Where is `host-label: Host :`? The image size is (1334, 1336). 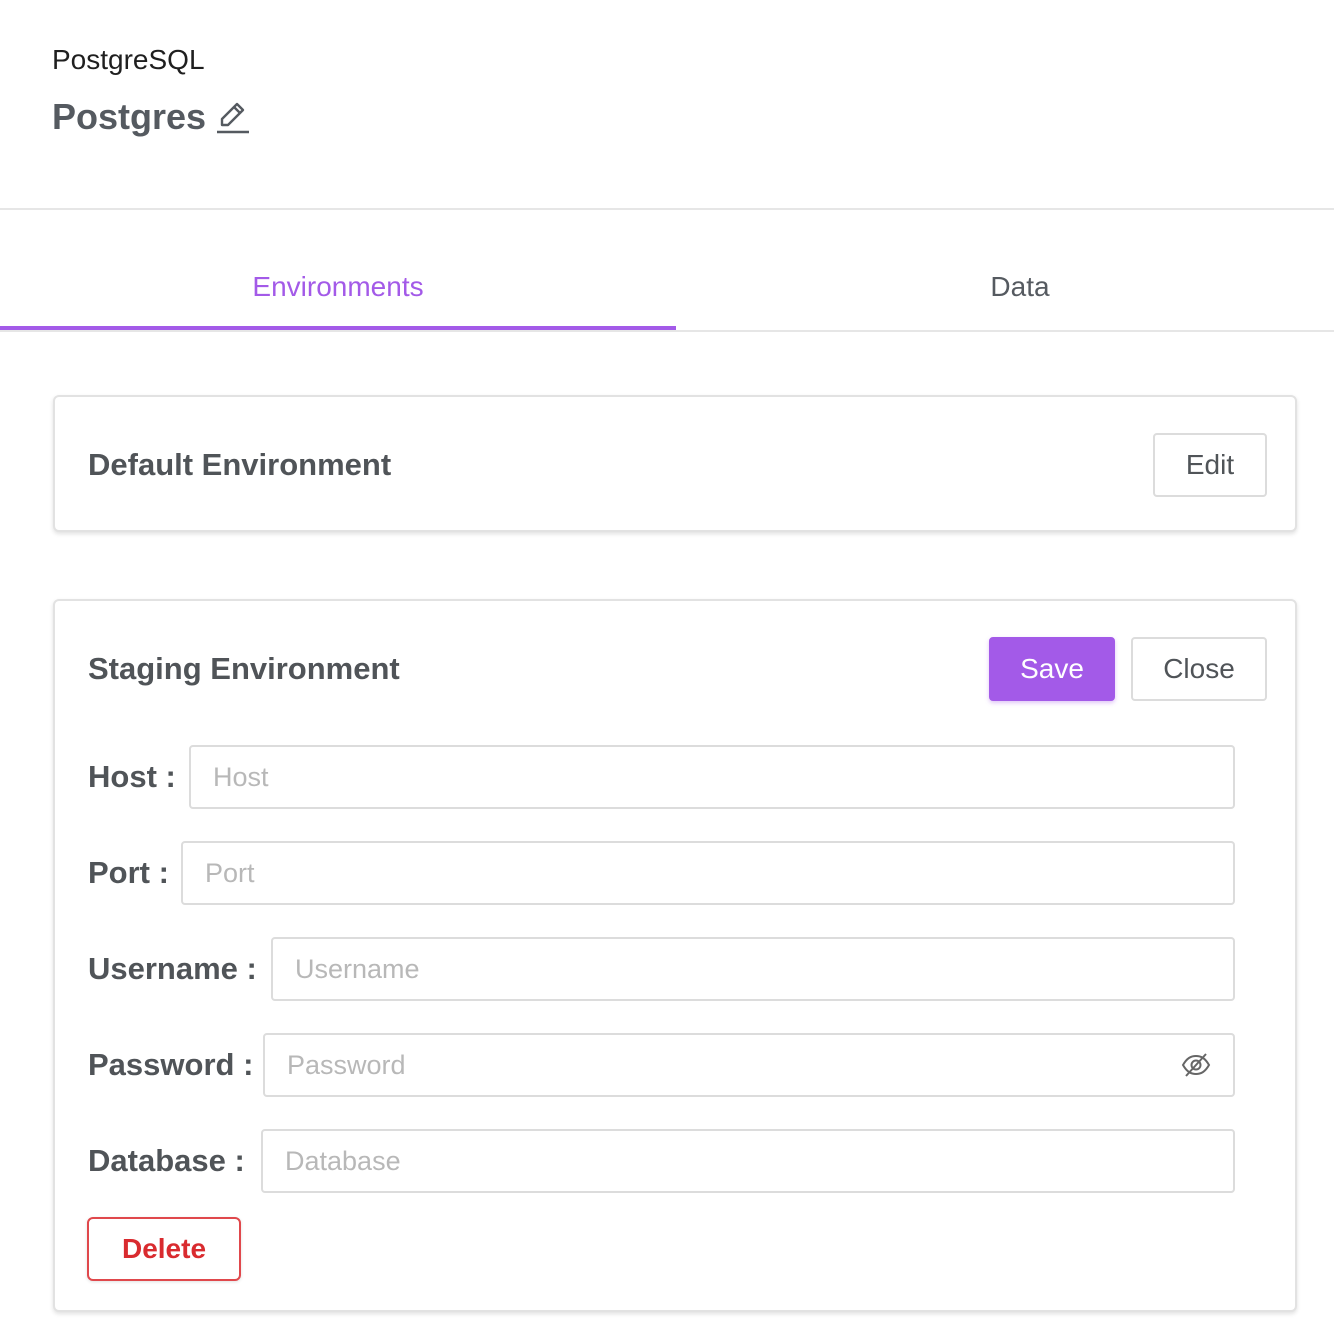
host-label: Host : is located at coordinates (132, 776).